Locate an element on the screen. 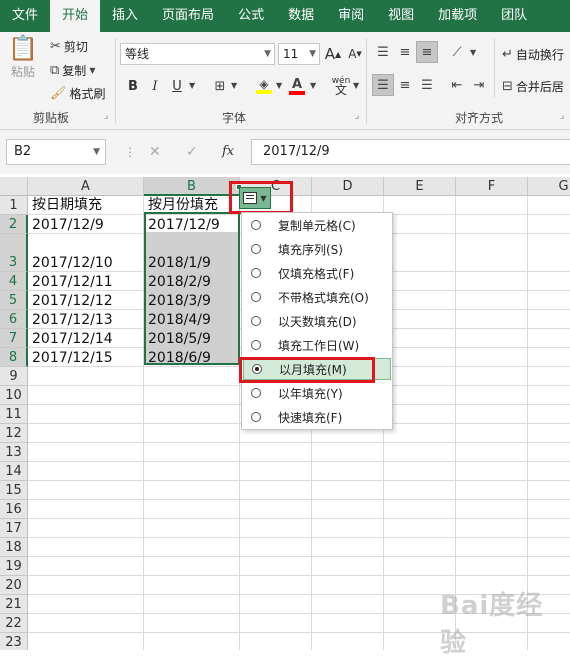 Image resolution: width=570 pixels, height=659 pixels. cut-button: ✂ 剪切 is located at coordinates (69, 46).